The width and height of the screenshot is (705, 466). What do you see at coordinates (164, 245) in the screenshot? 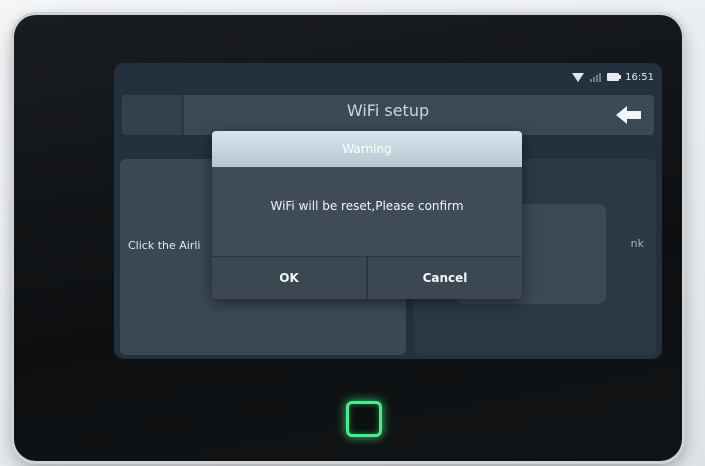
I see `airlink-hint: Click the Airli` at bounding box center [164, 245].